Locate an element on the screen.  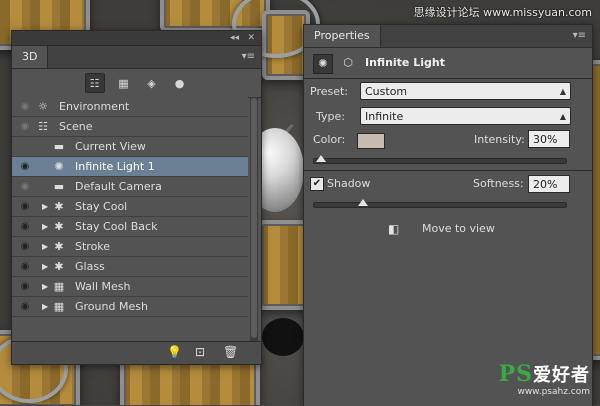
intensity-input: 30% is located at coordinates (549, 139).